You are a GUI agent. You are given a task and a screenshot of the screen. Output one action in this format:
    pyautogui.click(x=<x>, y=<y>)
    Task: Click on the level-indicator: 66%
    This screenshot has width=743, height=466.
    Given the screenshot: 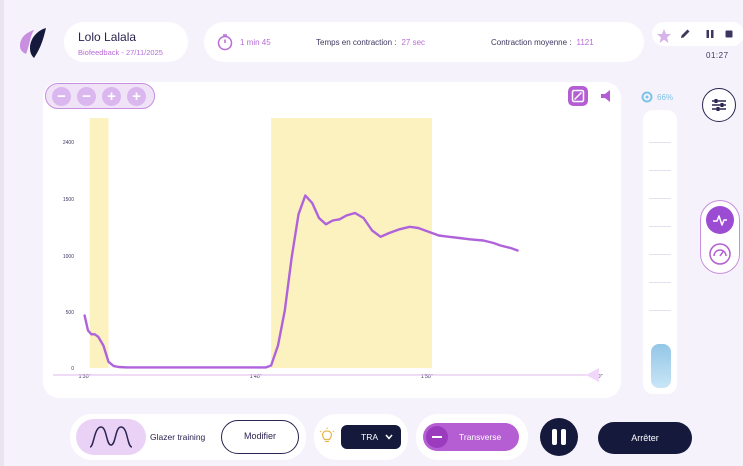 What is the action you would take?
    pyautogui.click(x=656, y=97)
    